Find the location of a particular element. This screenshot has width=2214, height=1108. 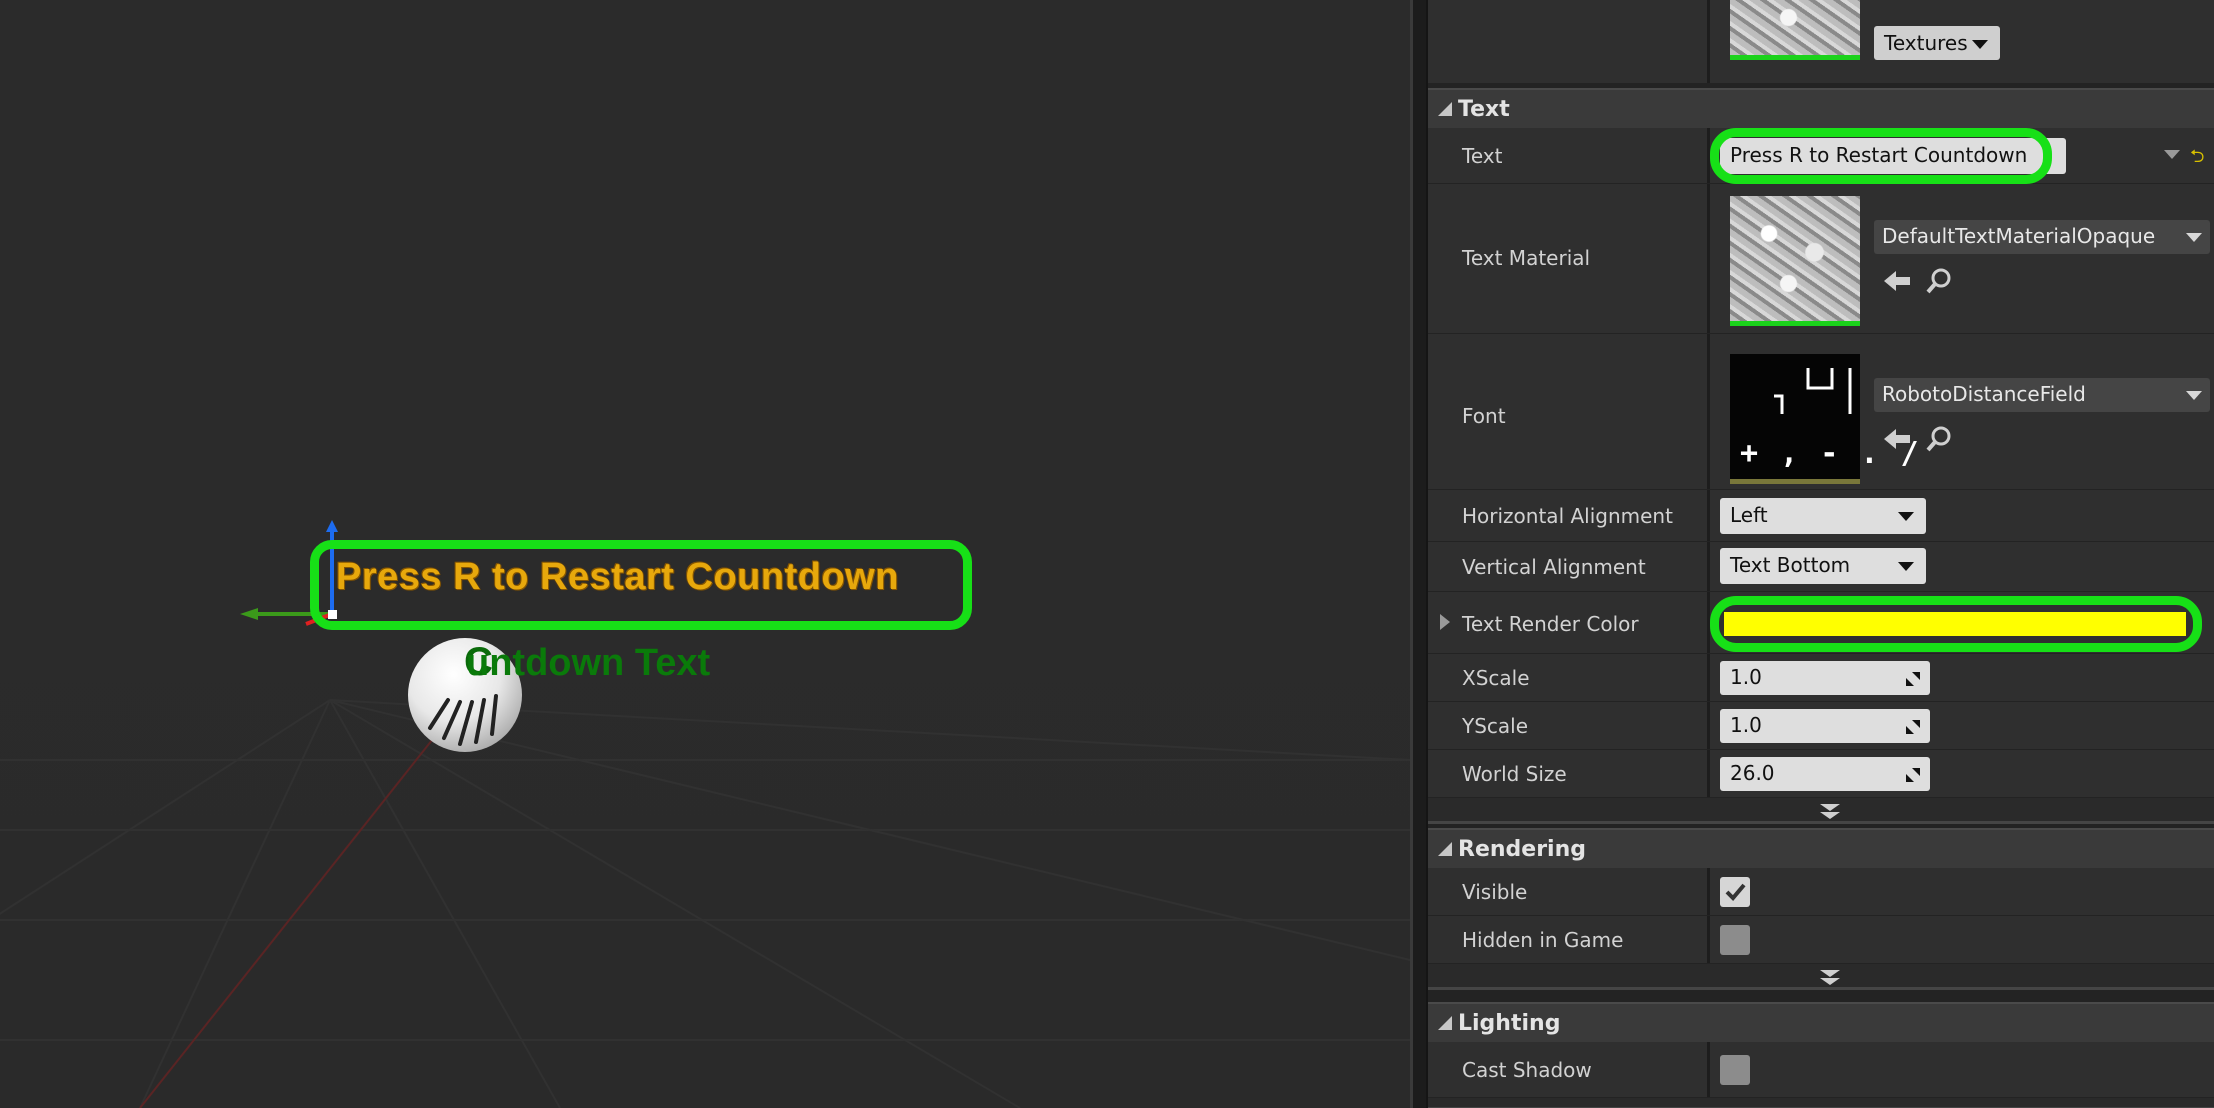

category-text: Text is located at coordinates (1821, 108).